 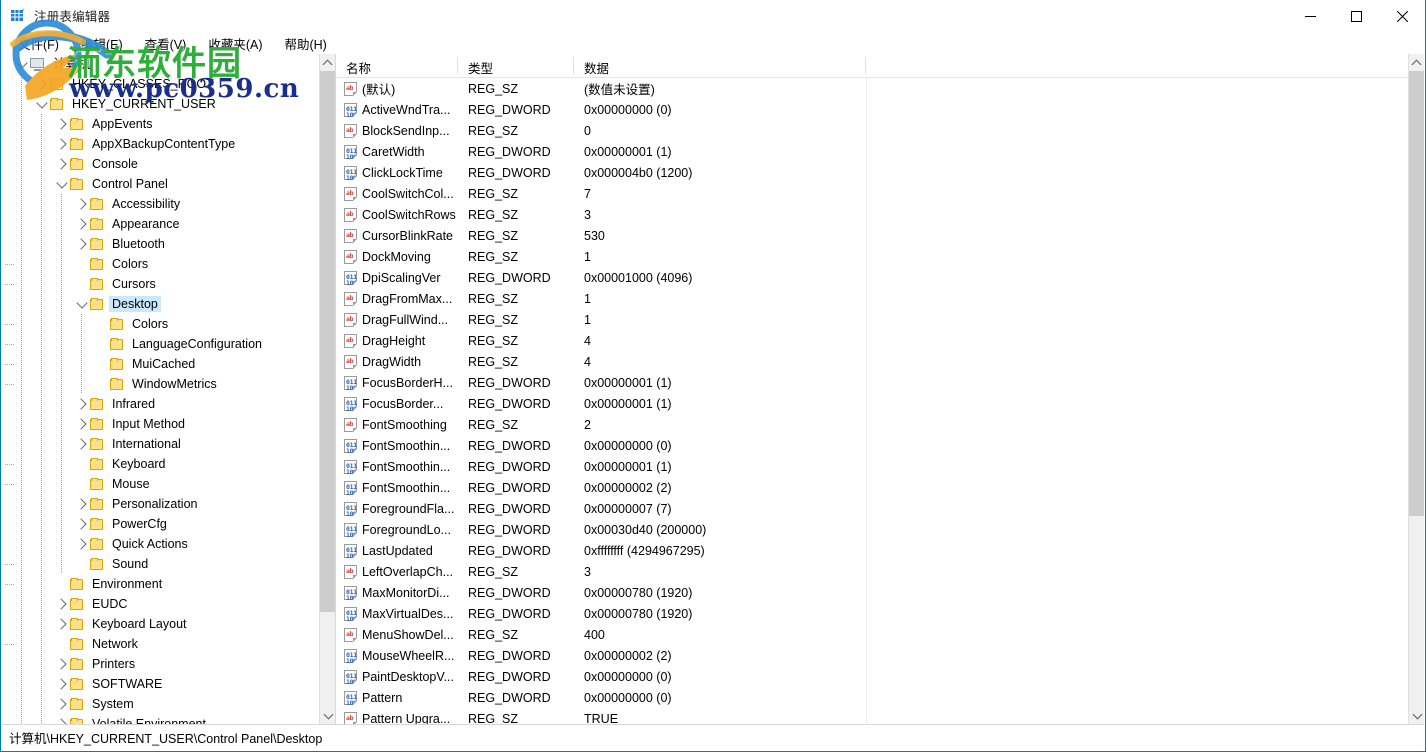 I want to click on maximize-button, so click(x=1356, y=16).